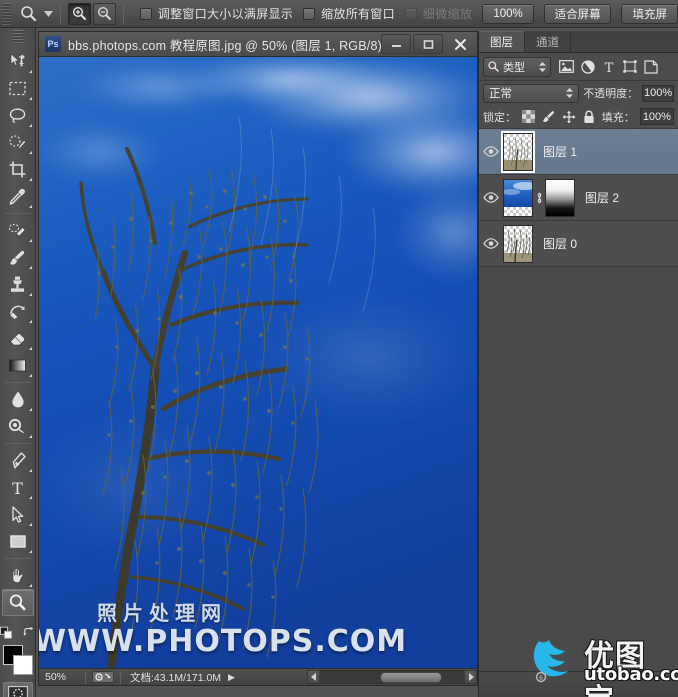 The width and height of the screenshot is (678, 697). What do you see at coordinates (17, 689) in the screenshot?
I see `quick-mask-button` at bounding box center [17, 689].